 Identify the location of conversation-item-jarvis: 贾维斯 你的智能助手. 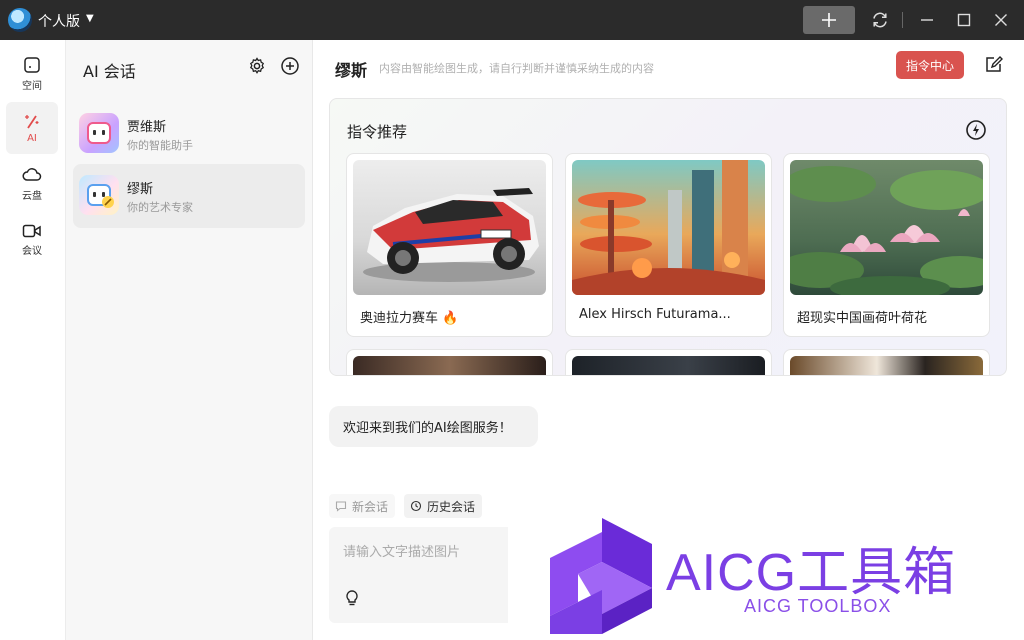
(189, 134).